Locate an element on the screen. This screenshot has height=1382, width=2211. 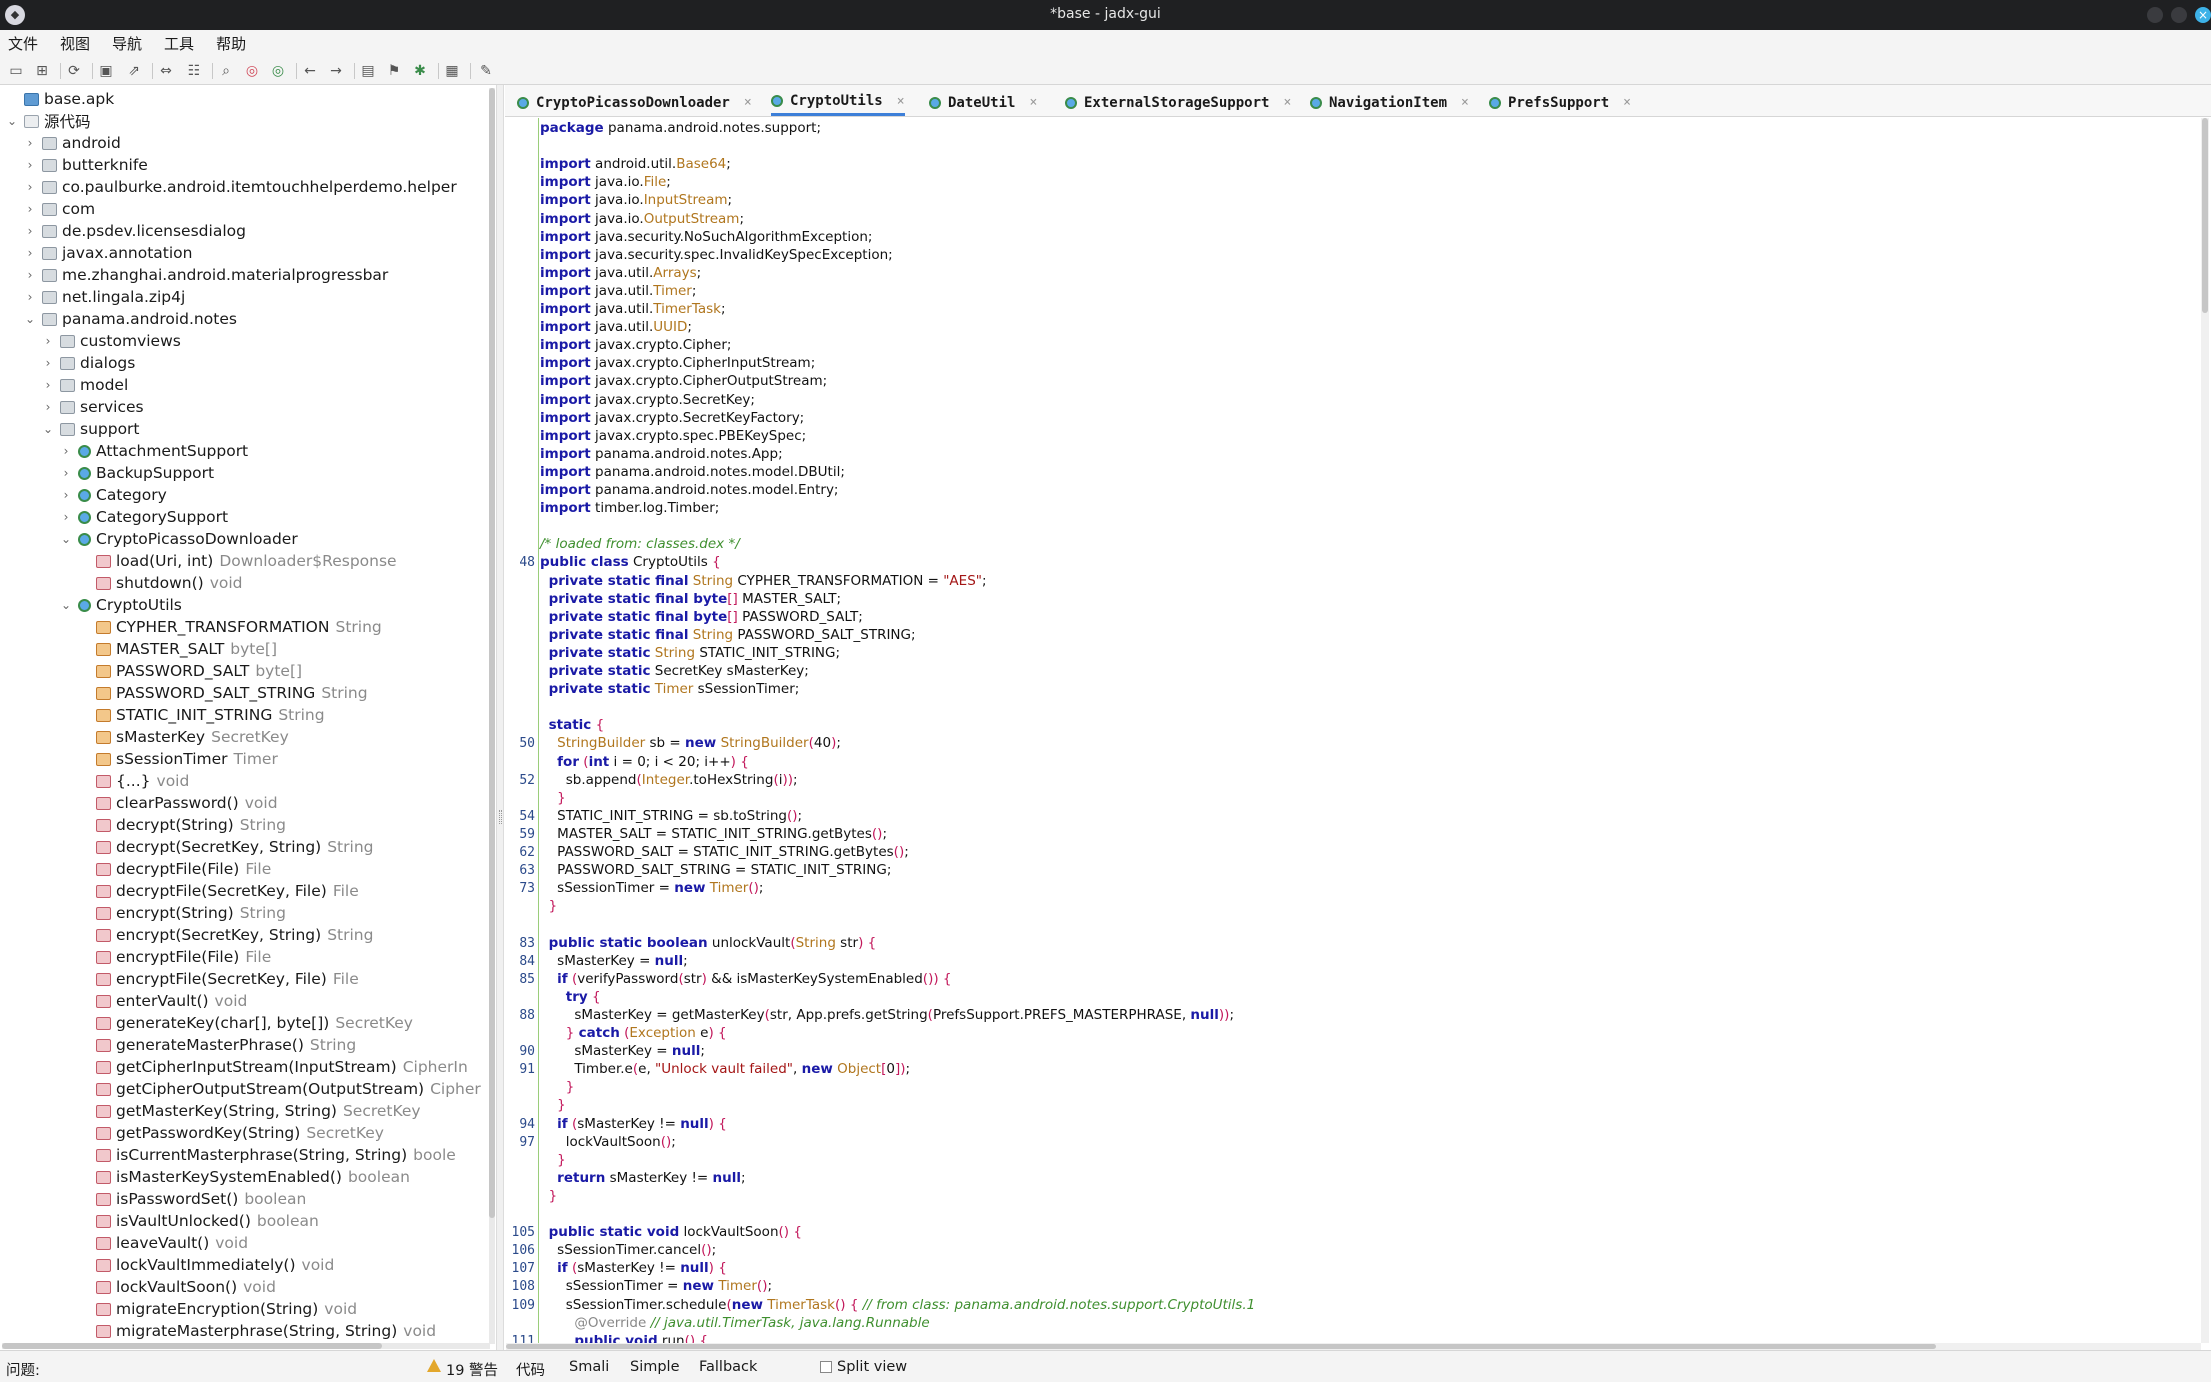
tree-method: lockVaultSoon() void is located at coordinates (176, 1287).